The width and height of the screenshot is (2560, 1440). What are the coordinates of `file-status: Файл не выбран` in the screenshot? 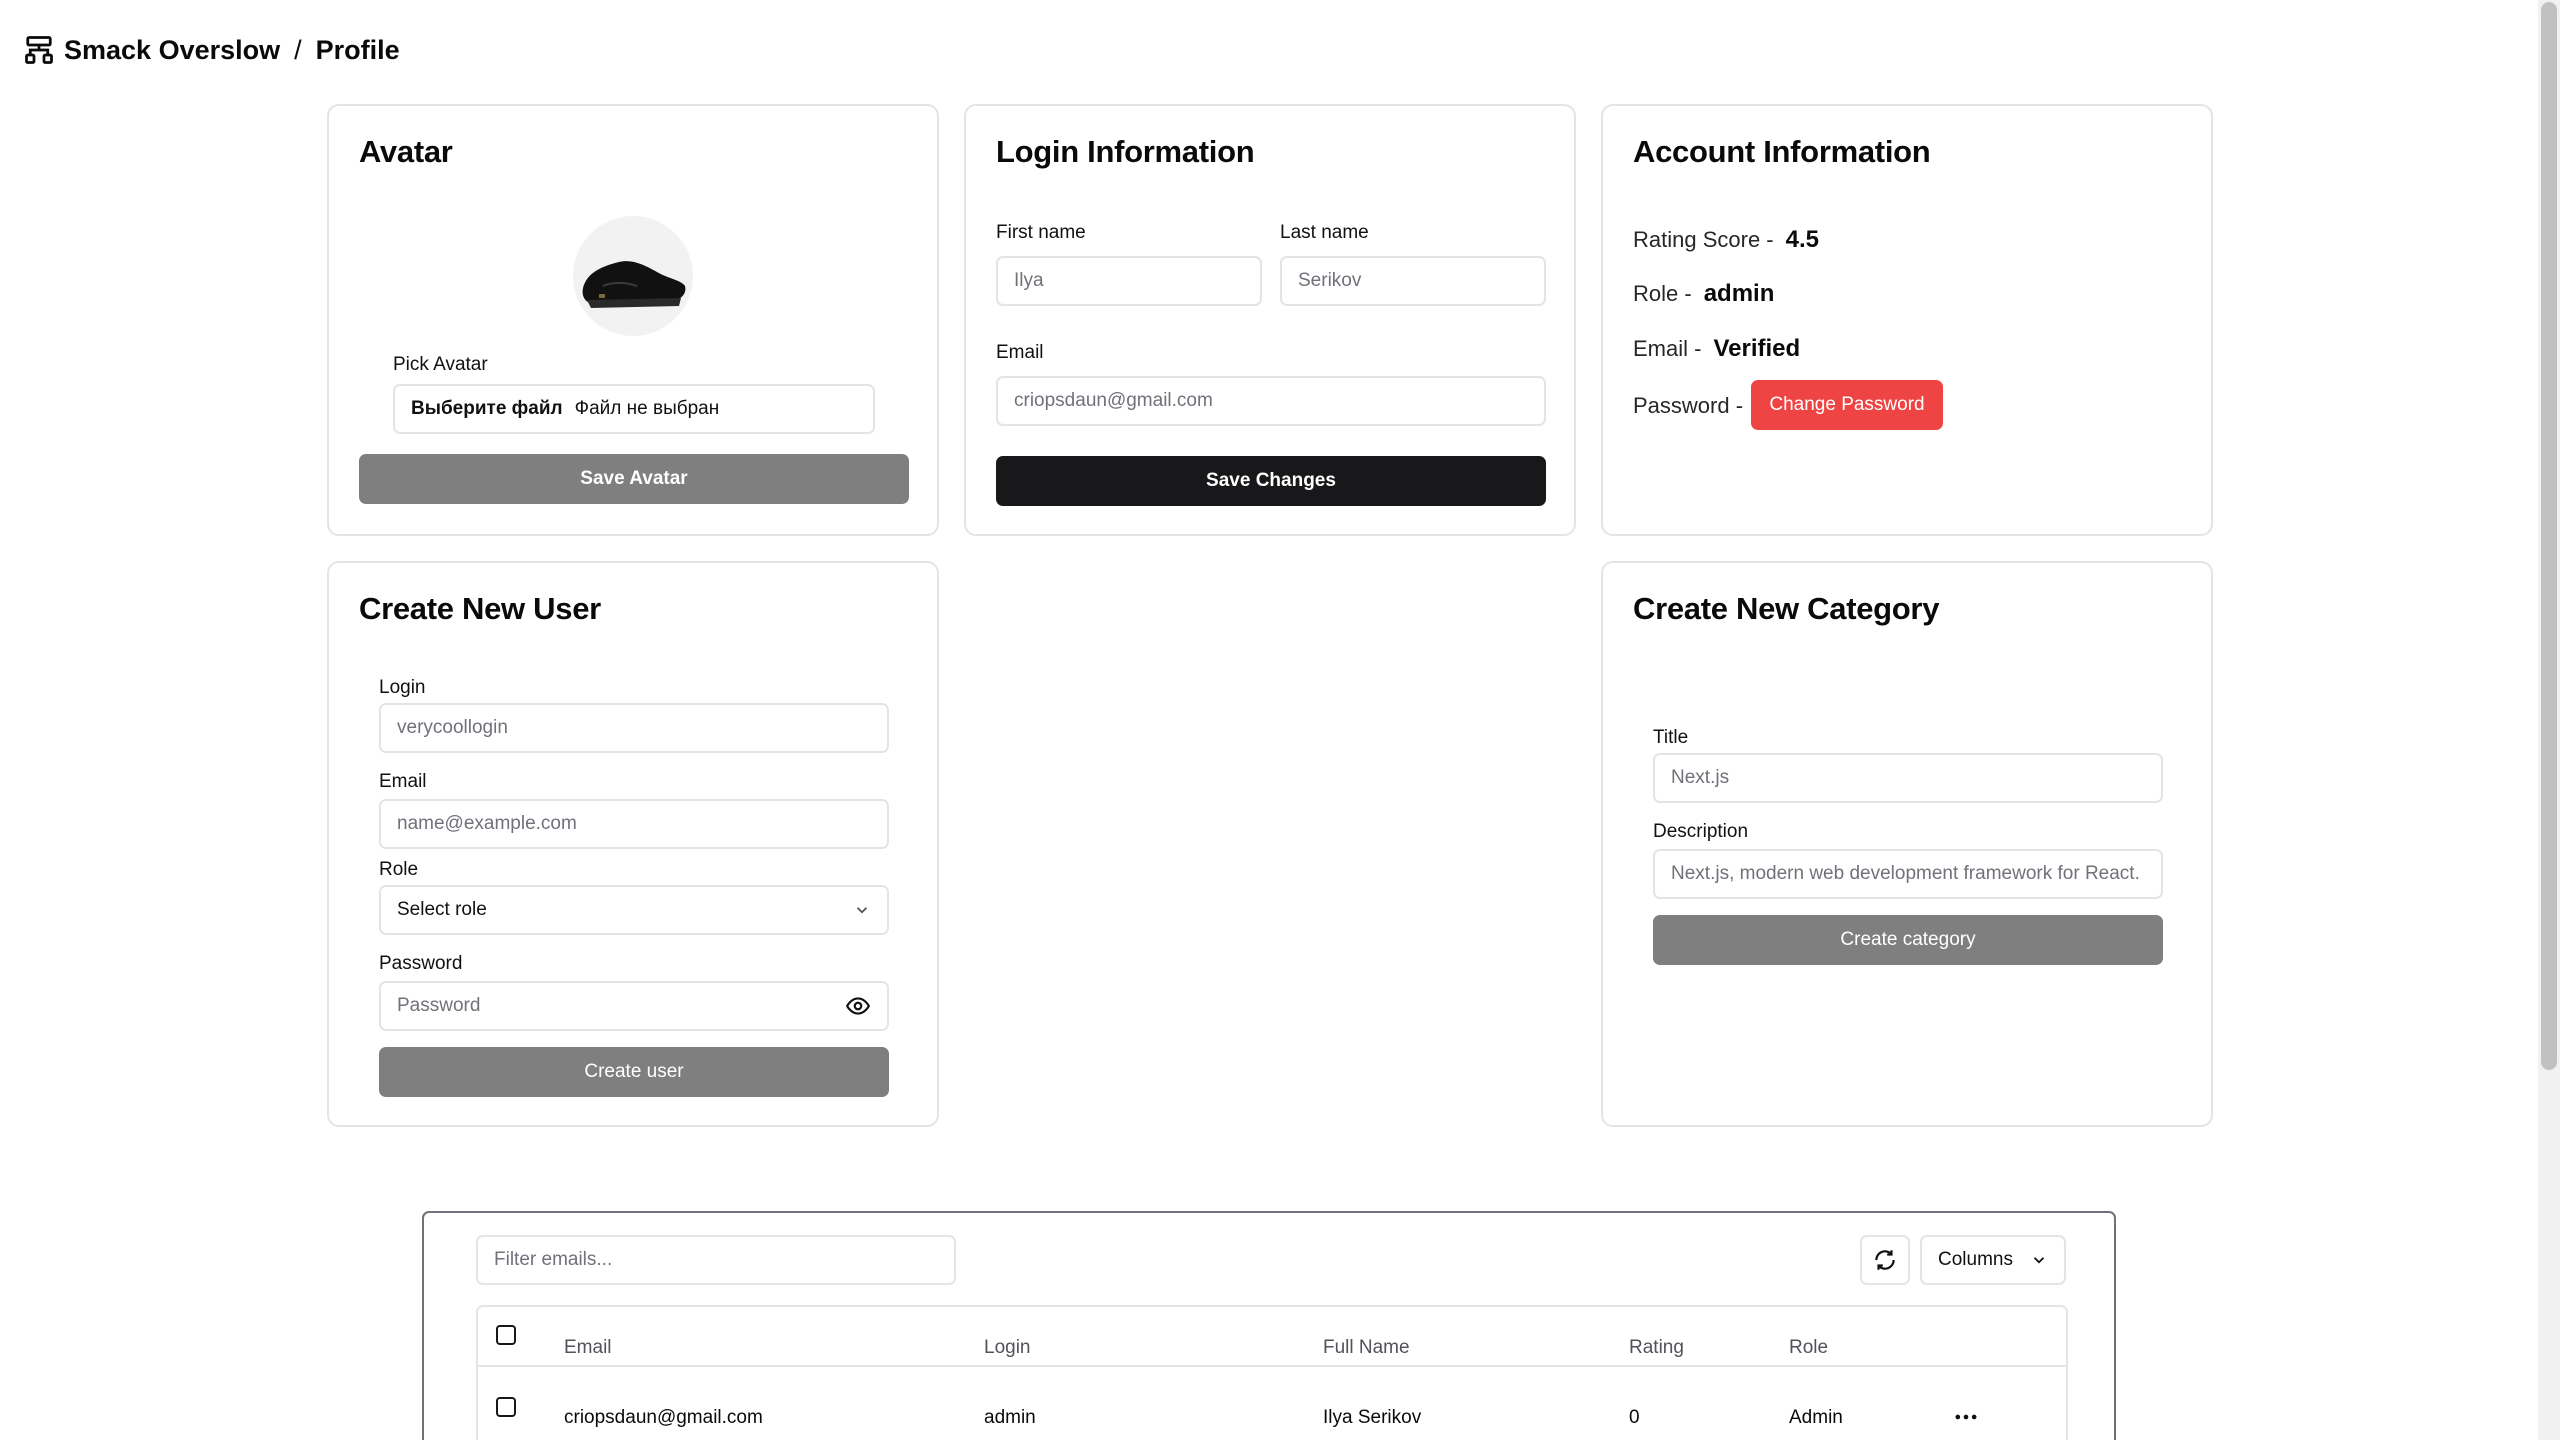 It's located at (647, 408).